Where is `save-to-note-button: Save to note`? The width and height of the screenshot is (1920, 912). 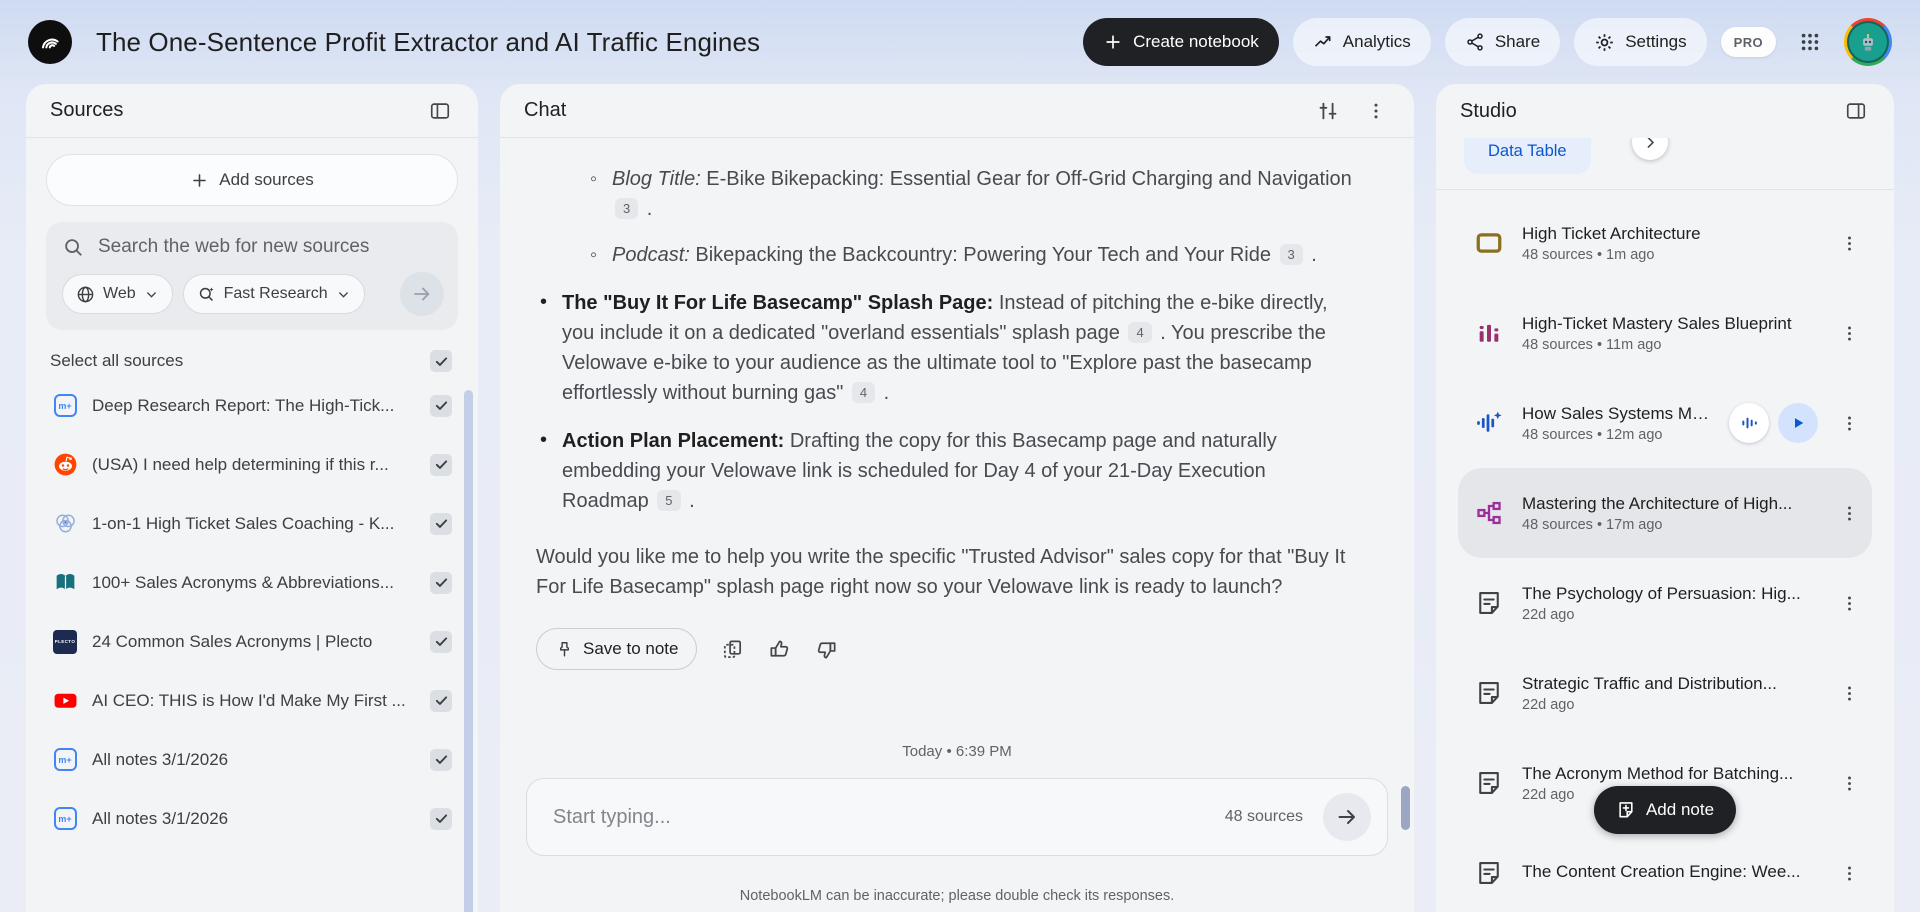 save-to-note-button: Save to note is located at coordinates (617, 649).